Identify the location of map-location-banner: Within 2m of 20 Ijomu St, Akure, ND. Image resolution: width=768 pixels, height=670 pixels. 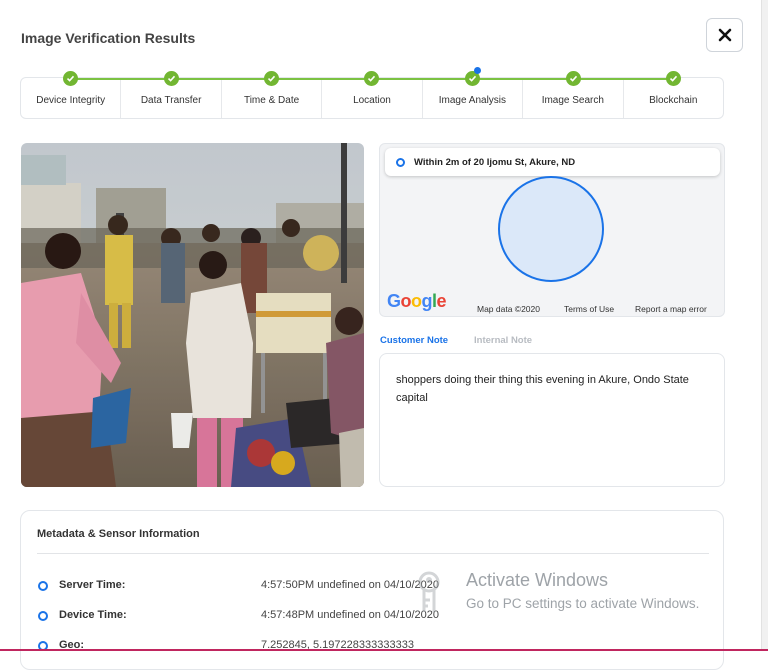
(552, 162).